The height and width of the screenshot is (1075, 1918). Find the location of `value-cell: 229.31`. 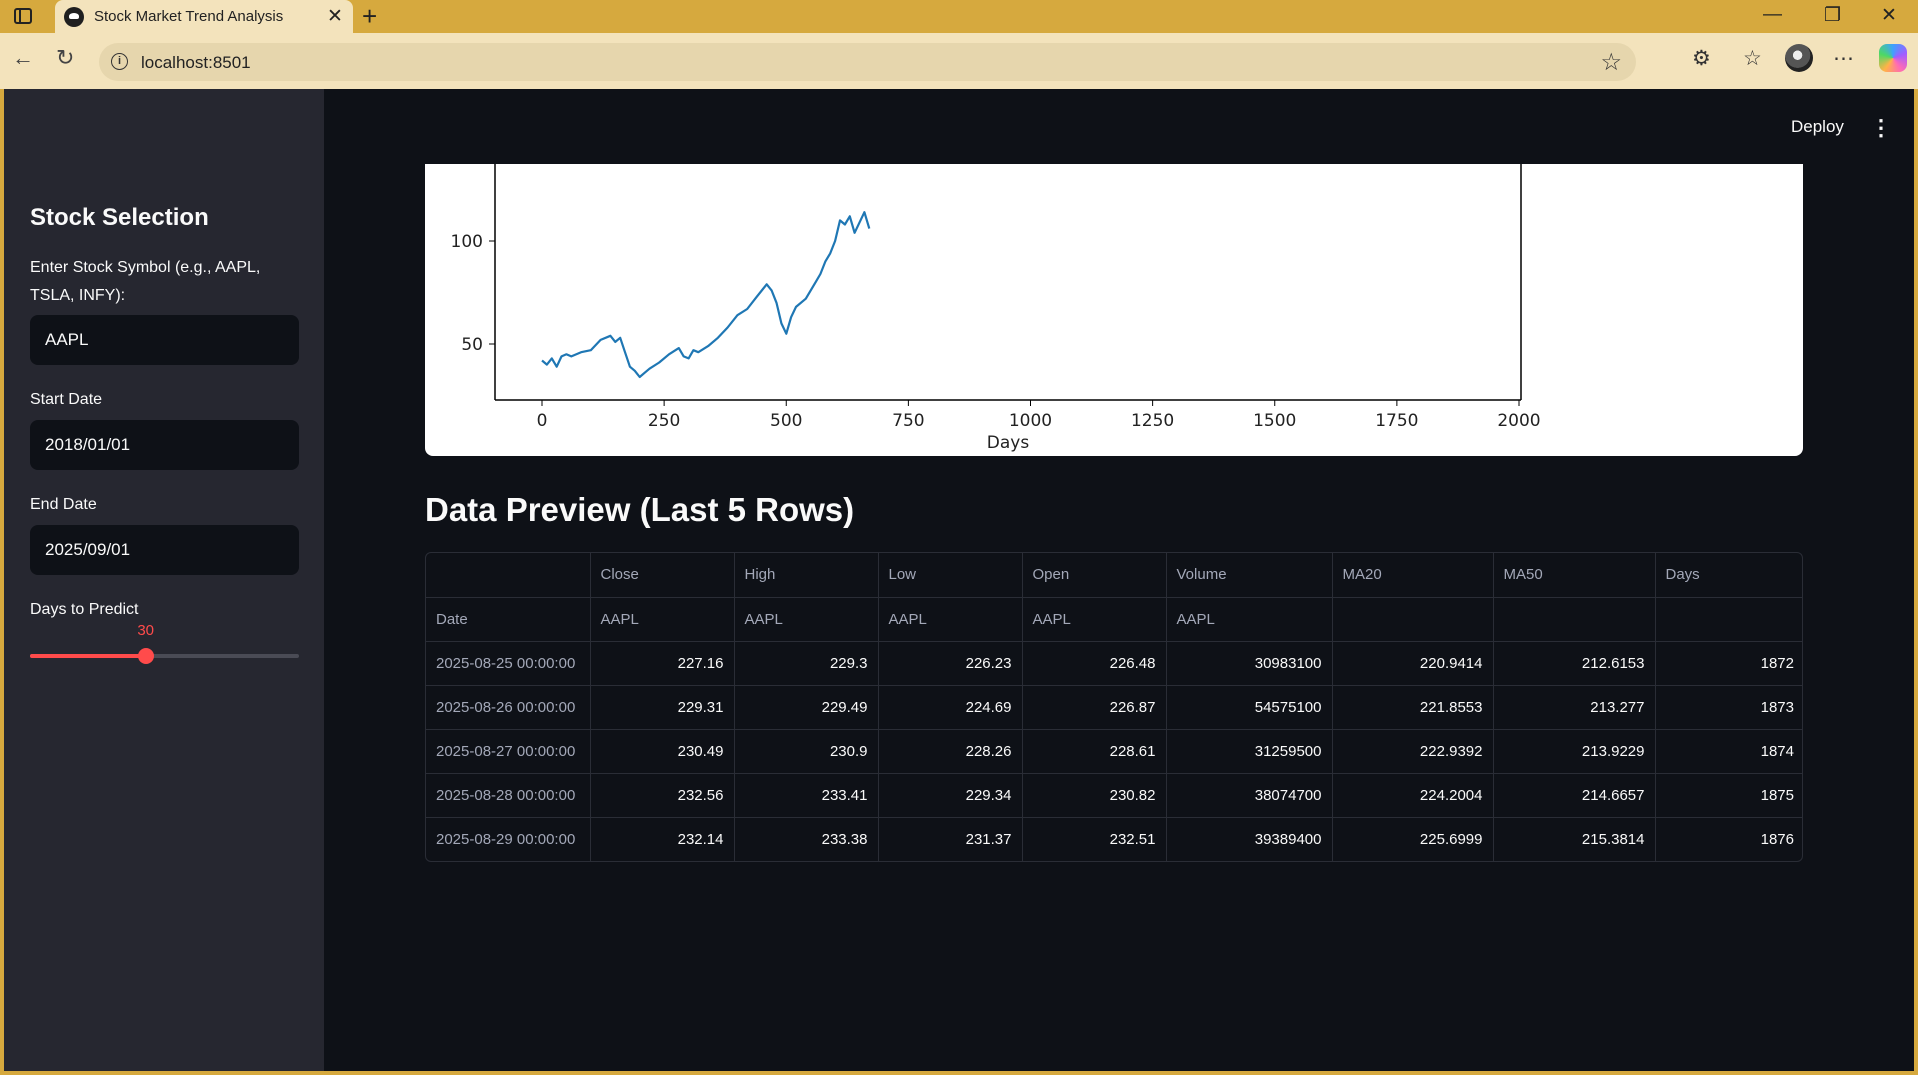

value-cell: 229.31 is located at coordinates (662, 707).